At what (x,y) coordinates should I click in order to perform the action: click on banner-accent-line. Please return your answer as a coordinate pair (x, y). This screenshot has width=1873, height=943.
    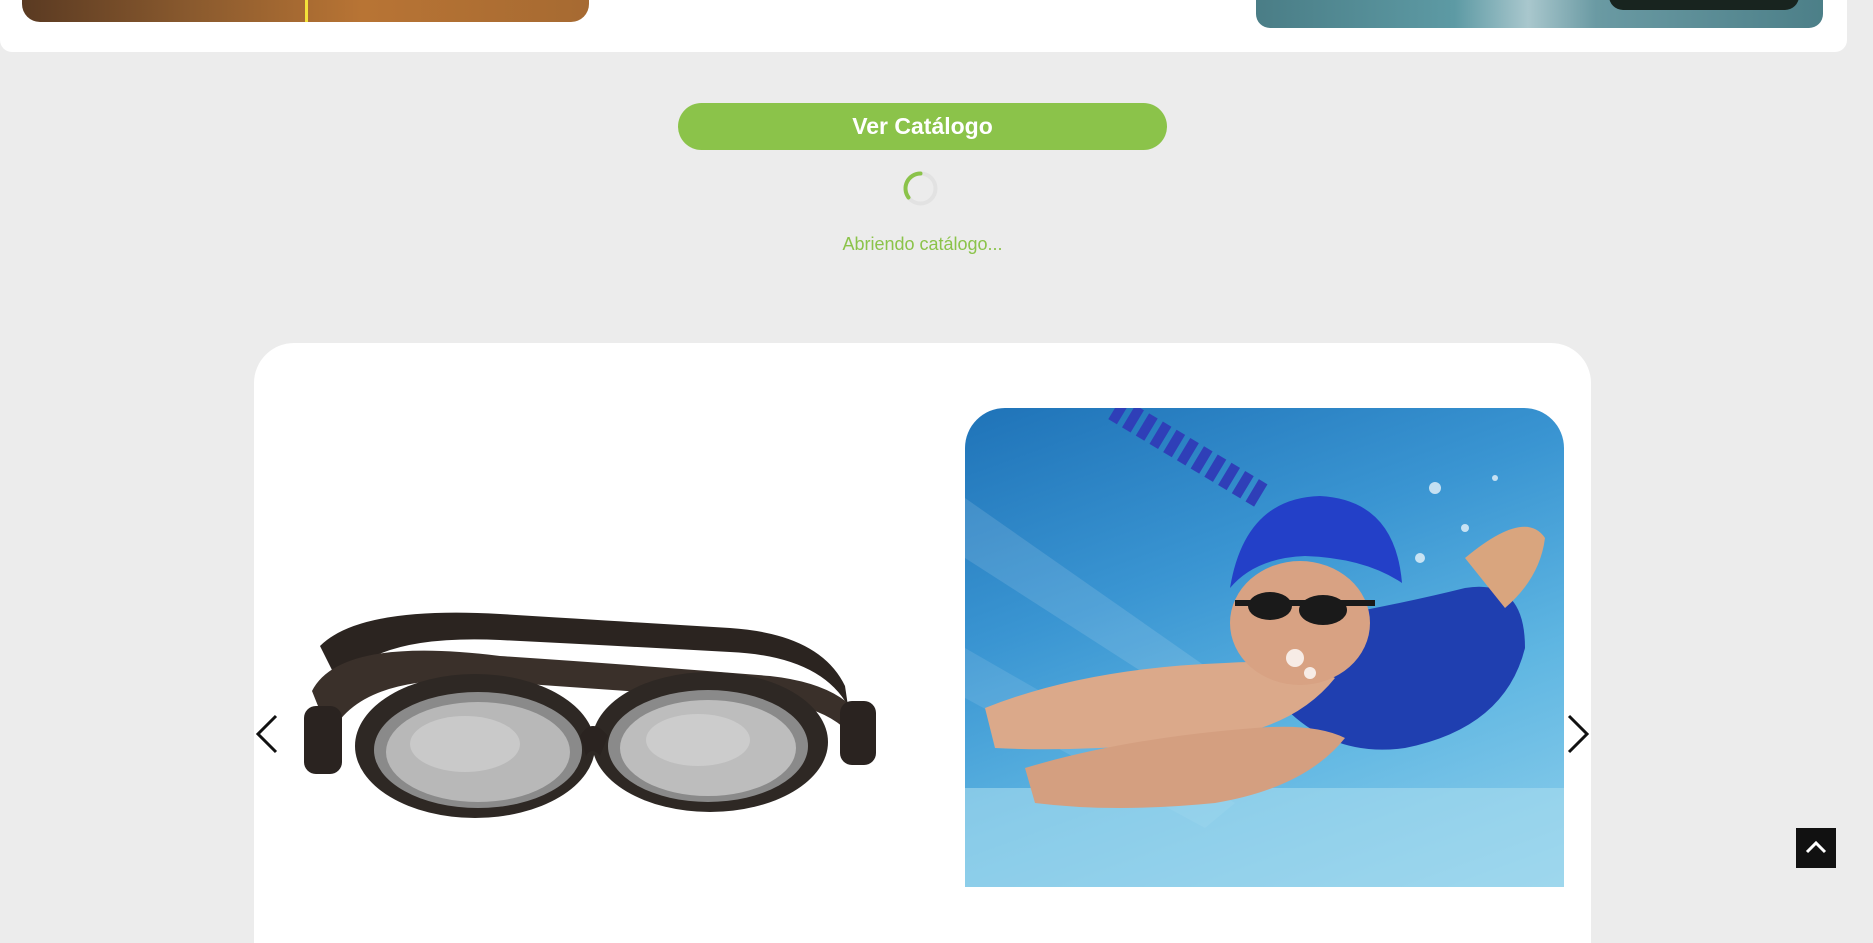
    Looking at the image, I should click on (306, 11).